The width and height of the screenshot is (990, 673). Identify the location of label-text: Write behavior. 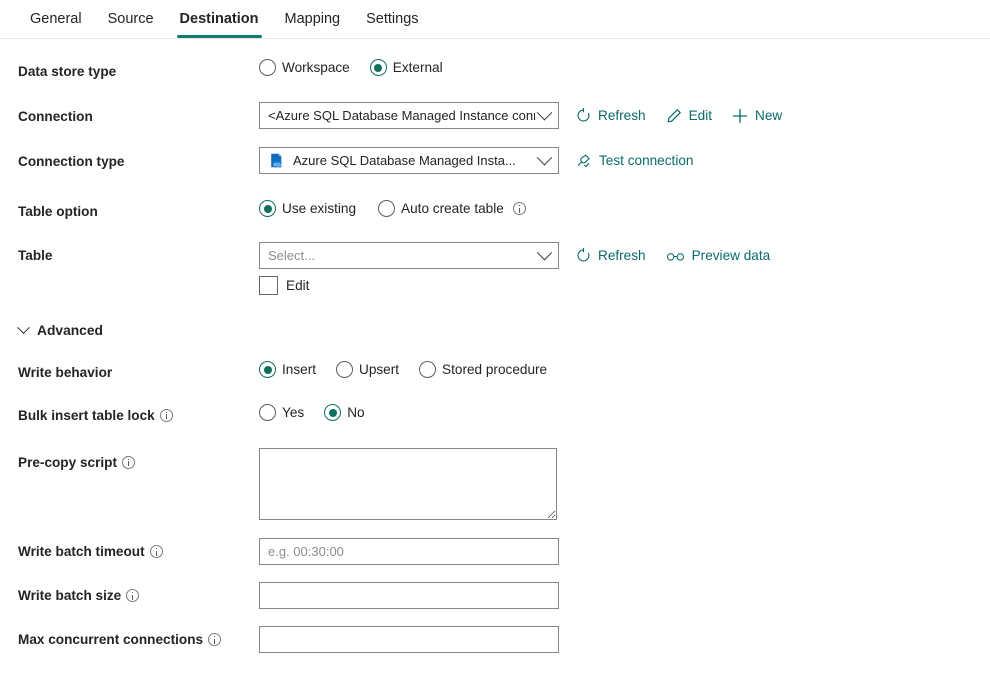
(65, 372).